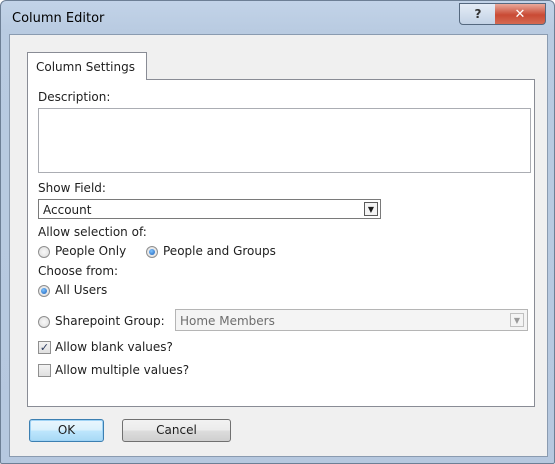 Image resolution: width=555 pixels, height=464 pixels. I want to click on close-icon: ✕, so click(520, 14).